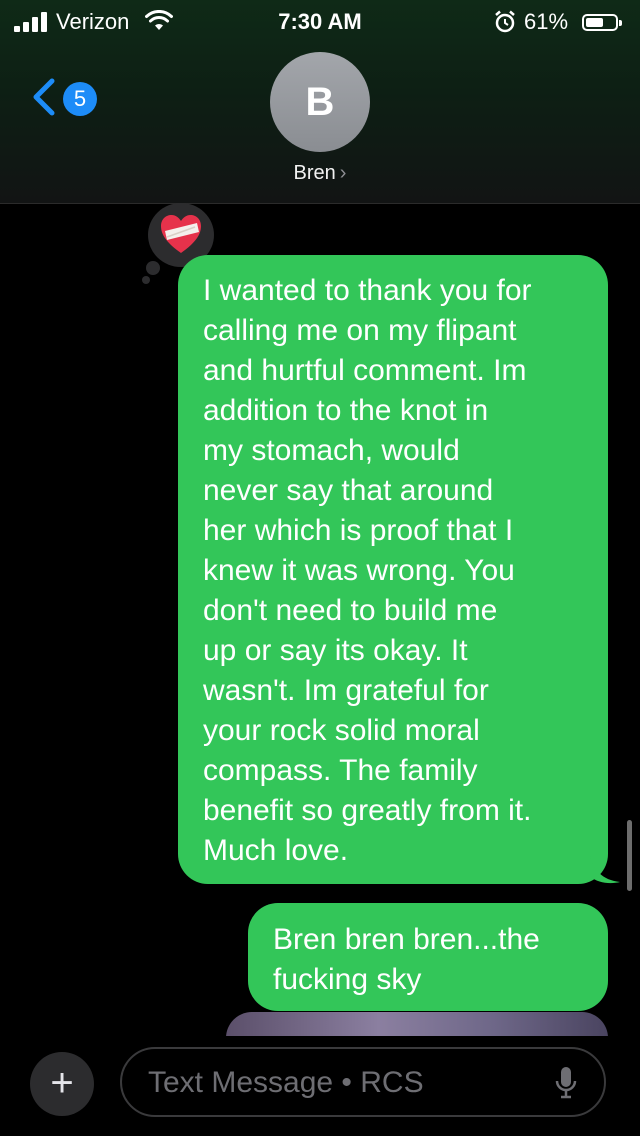  Describe the element at coordinates (566, 1083) in the screenshot. I see `microphone-icon` at that location.